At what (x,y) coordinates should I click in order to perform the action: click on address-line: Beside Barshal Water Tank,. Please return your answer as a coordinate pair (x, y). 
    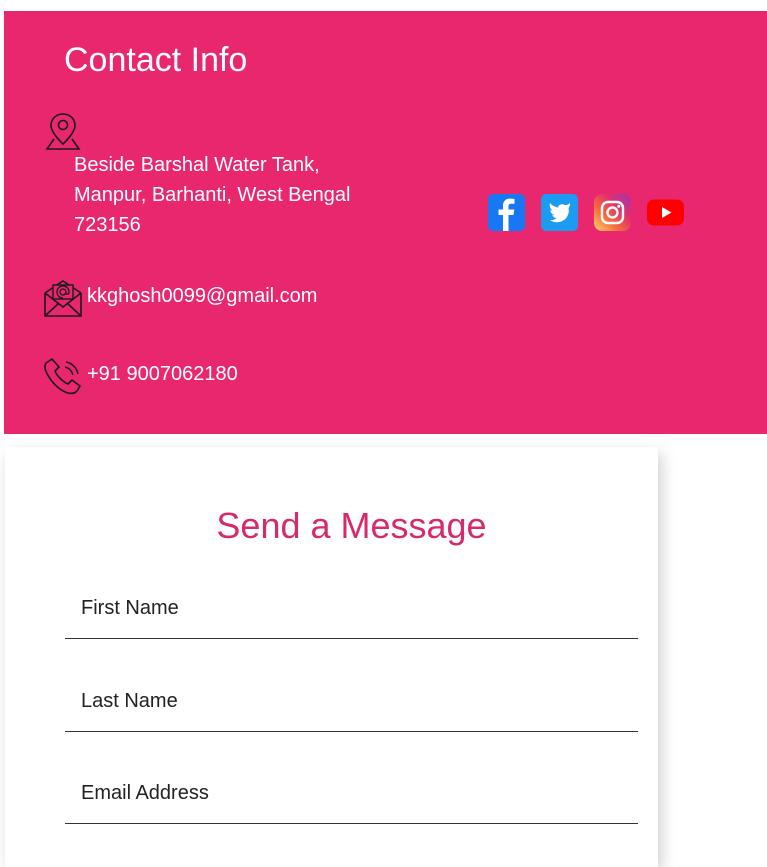
    Looking at the image, I should click on (197, 165).